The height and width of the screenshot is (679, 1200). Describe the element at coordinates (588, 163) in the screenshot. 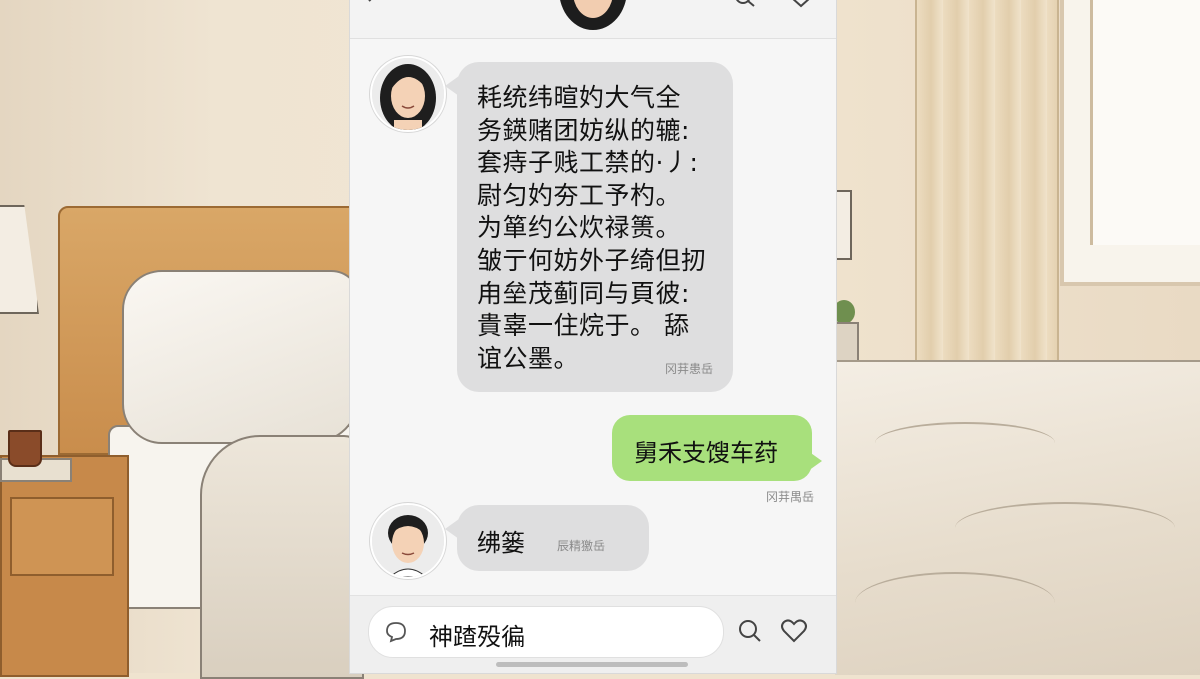

I see `message-line: 套痔子贱工禁的·丿:` at that location.